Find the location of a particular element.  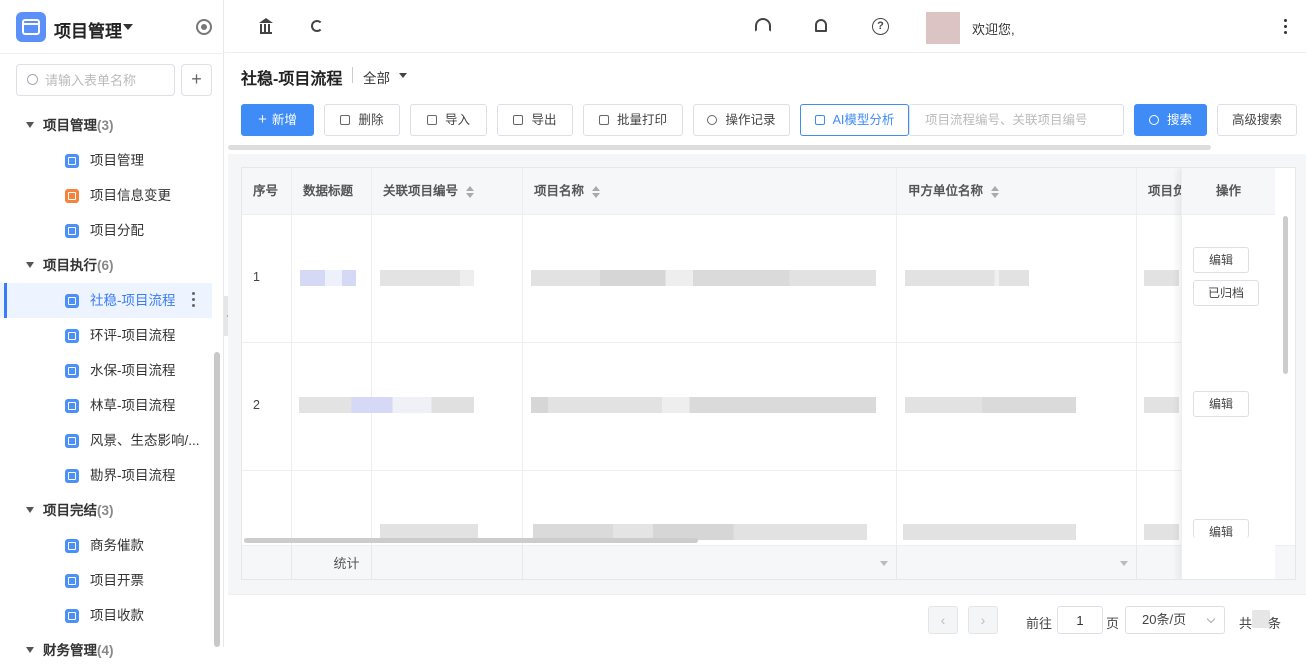

nav-group-project-management: 项目管理(3) is located at coordinates (107, 125).